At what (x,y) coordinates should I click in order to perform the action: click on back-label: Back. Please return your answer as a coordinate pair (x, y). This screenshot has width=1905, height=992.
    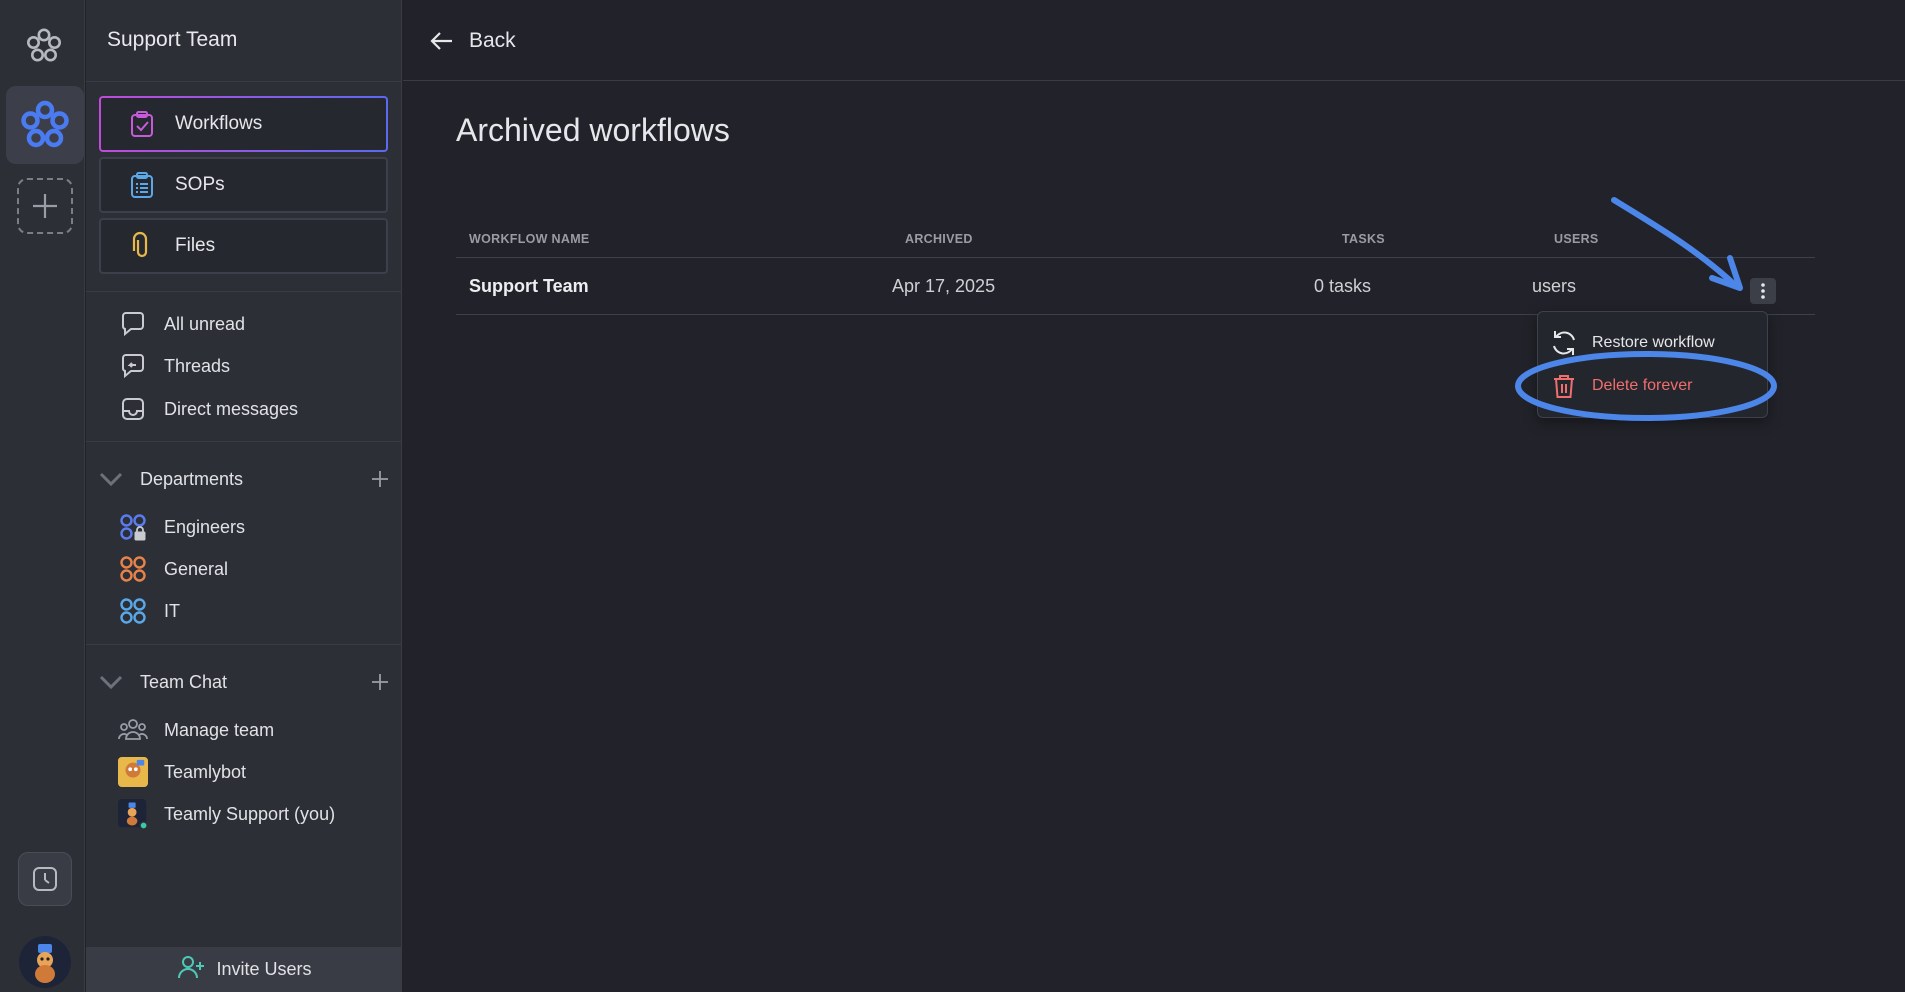
    Looking at the image, I should click on (492, 40).